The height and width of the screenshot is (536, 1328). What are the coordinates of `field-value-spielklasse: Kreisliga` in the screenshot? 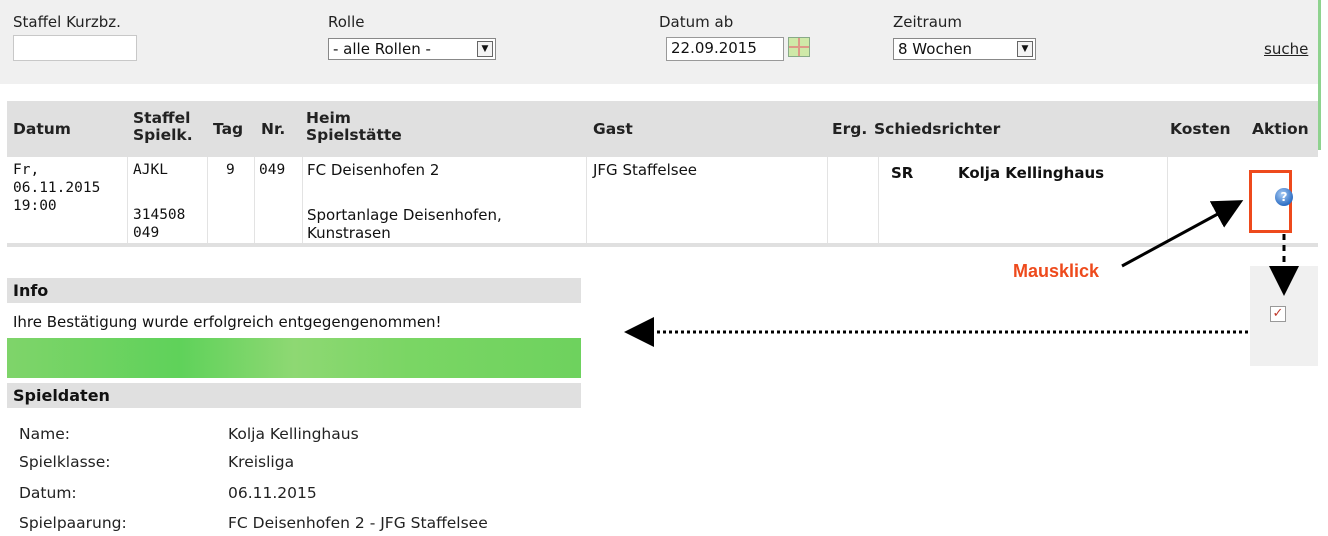 It's located at (261, 462).